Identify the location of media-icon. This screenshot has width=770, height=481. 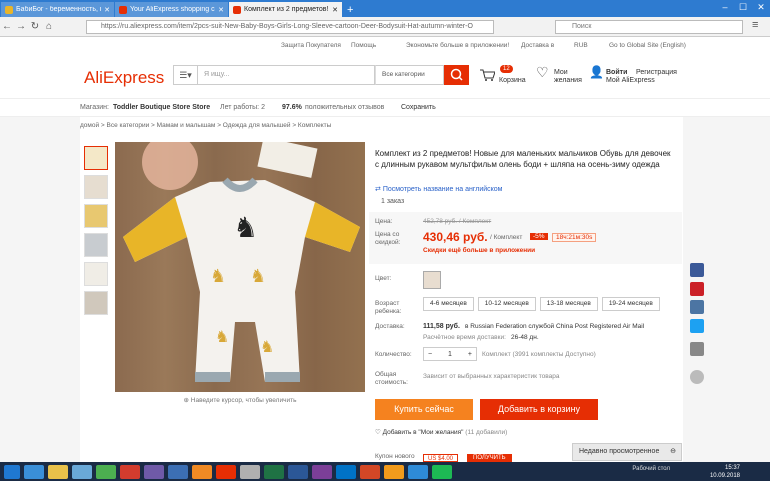
(178, 471).